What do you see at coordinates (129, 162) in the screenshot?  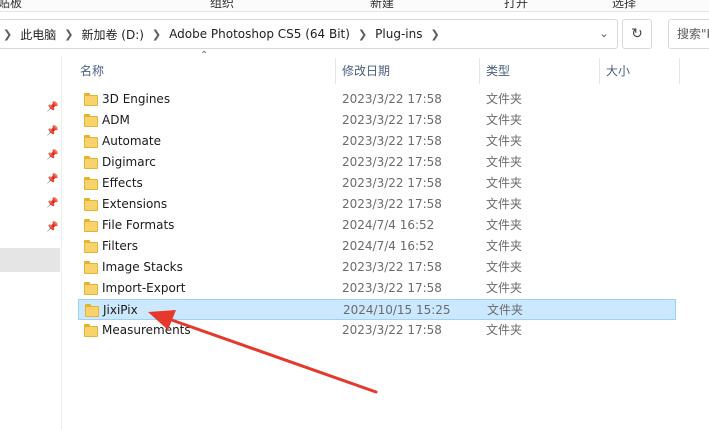 I see `file-name: Digimarc` at bounding box center [129, 162].